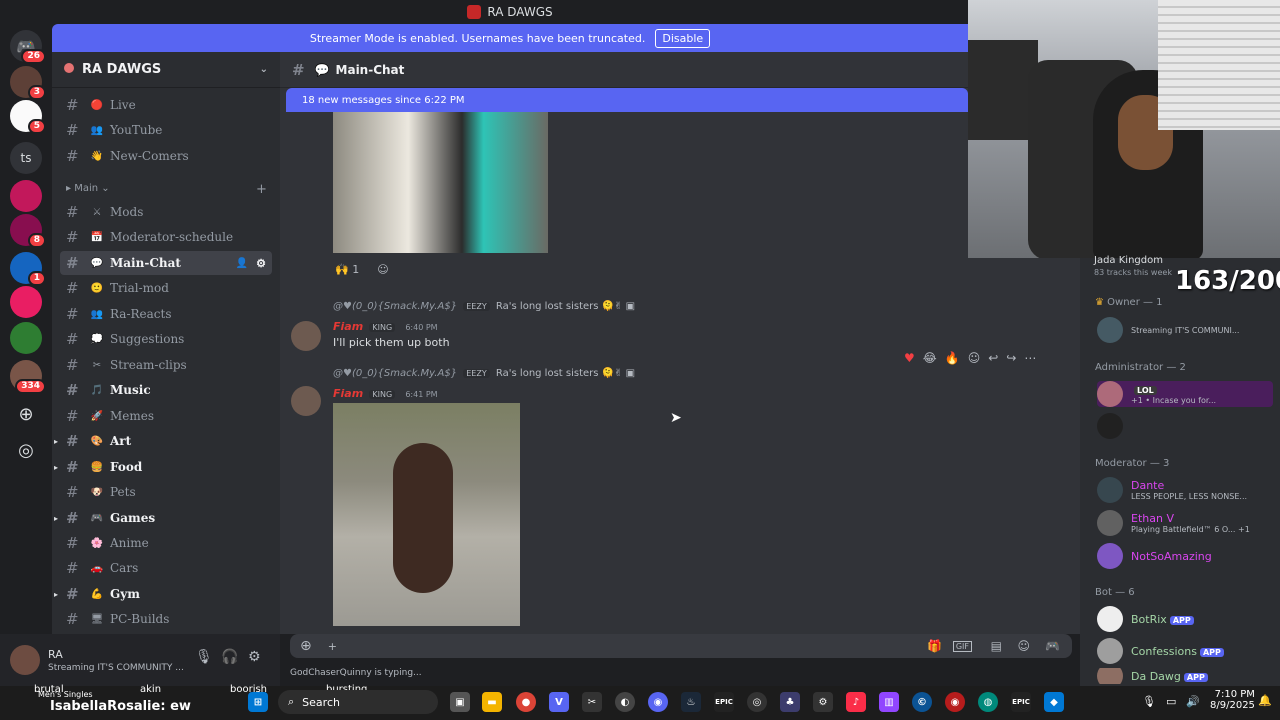 This screenshot has width=1280, height=720. I want to click on member-item: BotRix APP, so click(1185, 619).